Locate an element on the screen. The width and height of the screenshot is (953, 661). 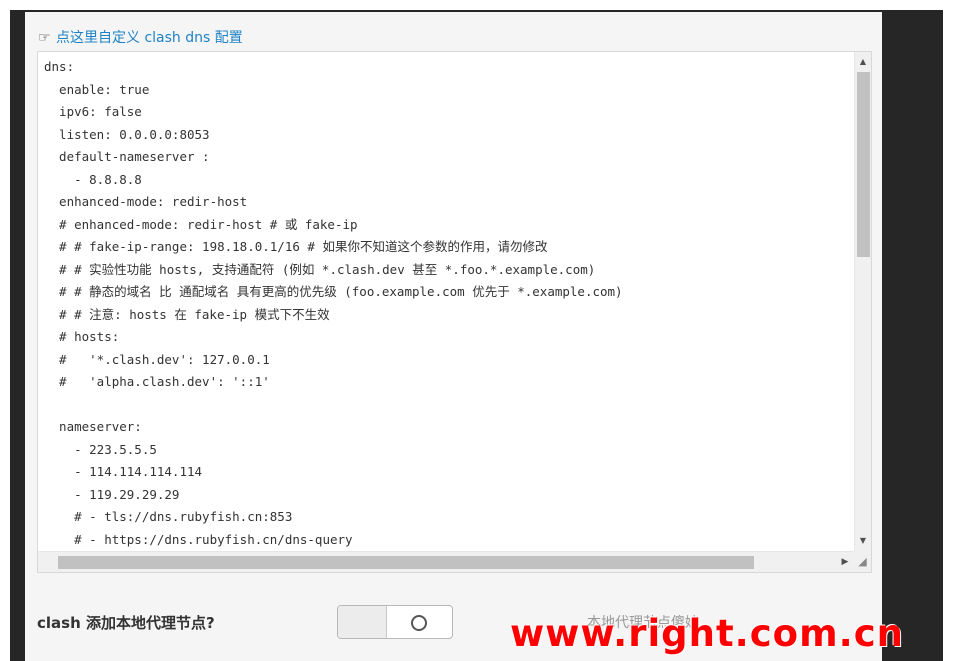
code-line: - 114.114.114.114 is located at coordinates (123, 471).